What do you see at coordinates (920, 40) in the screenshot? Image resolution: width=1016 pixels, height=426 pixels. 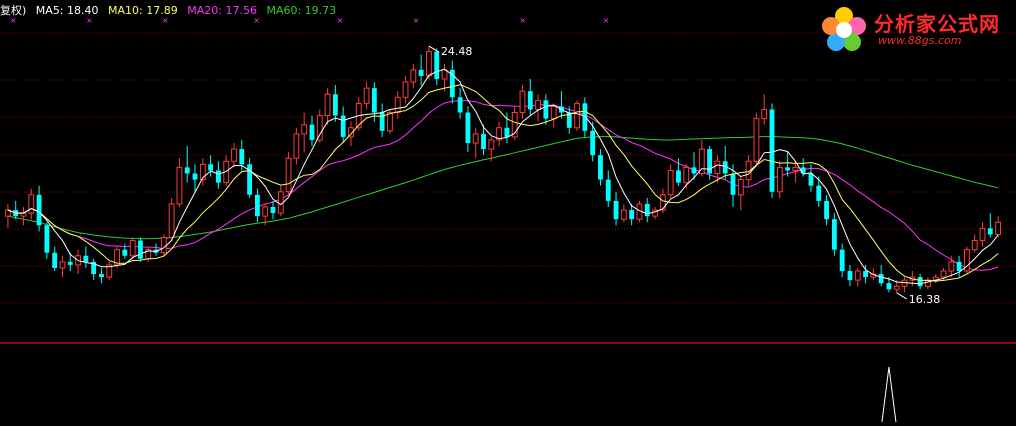 I see `logo-url: www.88gs.com` at bounding box center [920, 40].